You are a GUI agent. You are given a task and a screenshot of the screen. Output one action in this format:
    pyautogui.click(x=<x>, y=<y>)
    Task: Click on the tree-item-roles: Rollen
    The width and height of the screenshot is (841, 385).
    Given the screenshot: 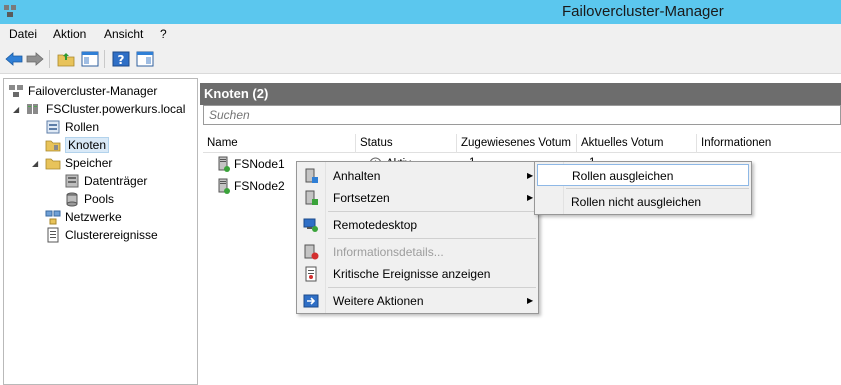 What is the action you would take?
    pyautogui.click(x=72, y=127)
    